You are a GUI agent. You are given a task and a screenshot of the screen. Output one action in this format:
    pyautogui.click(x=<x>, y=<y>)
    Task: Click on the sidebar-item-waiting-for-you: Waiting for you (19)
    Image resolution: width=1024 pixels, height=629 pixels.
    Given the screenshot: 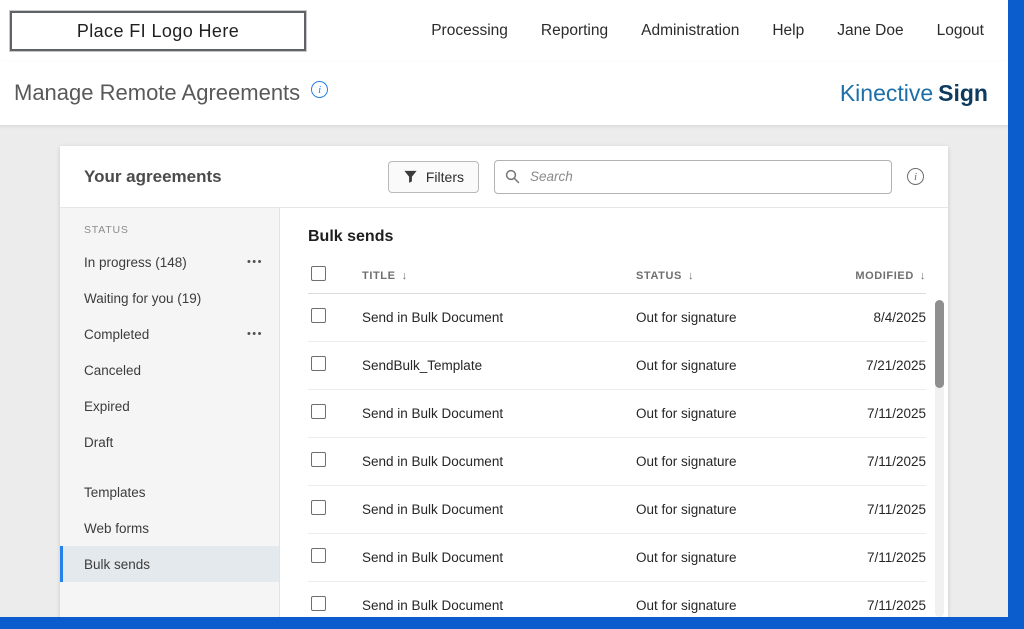 What is the action you would take?
    pyautogui.click(x=169, y=298)
    